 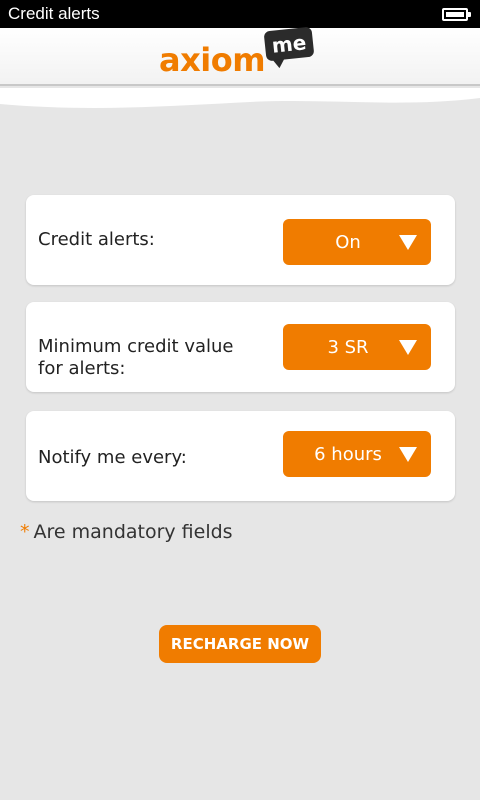 What do you see at coordinates (240, 456) in the screenshot?
I see `notify-frequency-card: Notify me every: 6 hours` at bounding box center [240, 456].